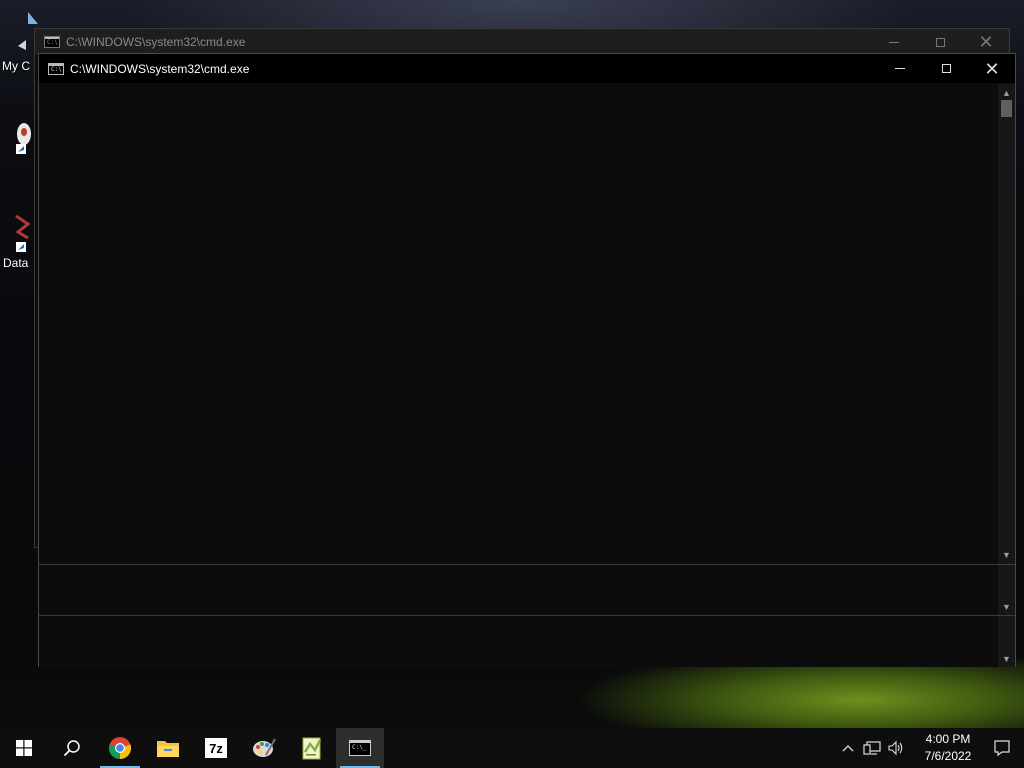  What do you see at coordinates (1006, 108) in the screenshot?
I see `scrollbar-thumb` at bounding box center [1006, 108].